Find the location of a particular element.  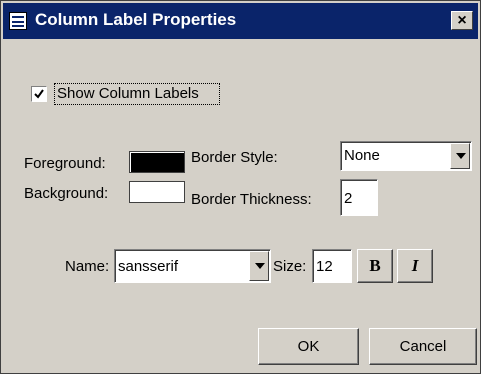

font-name-dropdown: sansserif is located at coordinates (192, 266).